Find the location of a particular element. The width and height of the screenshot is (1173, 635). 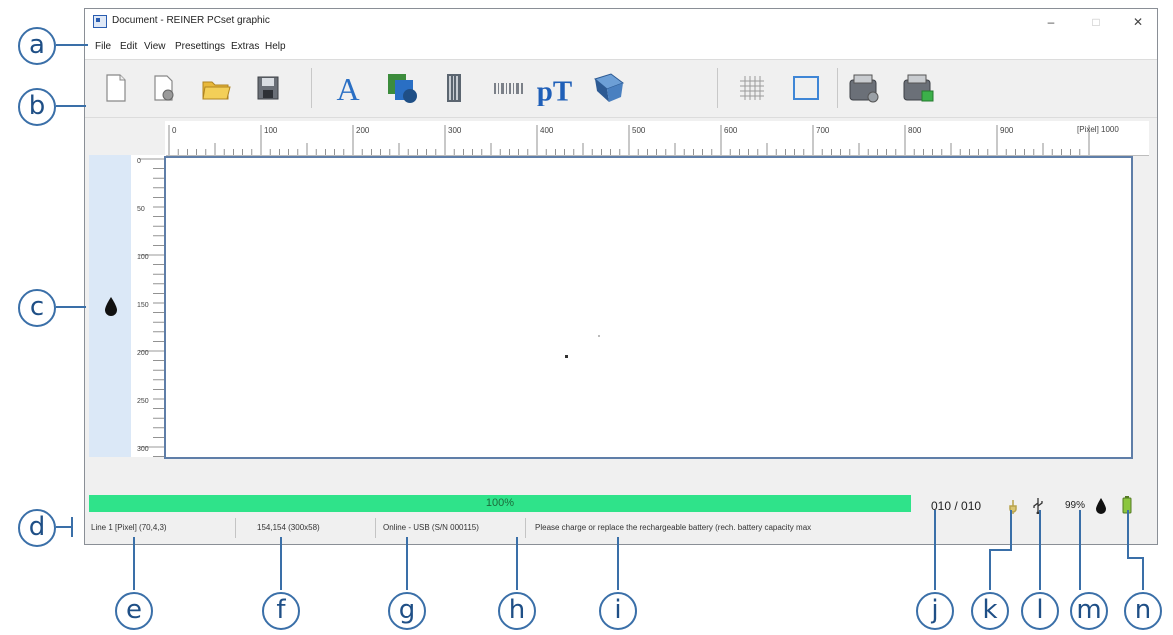

callout-n: n is located at coordinates (1143, 611).